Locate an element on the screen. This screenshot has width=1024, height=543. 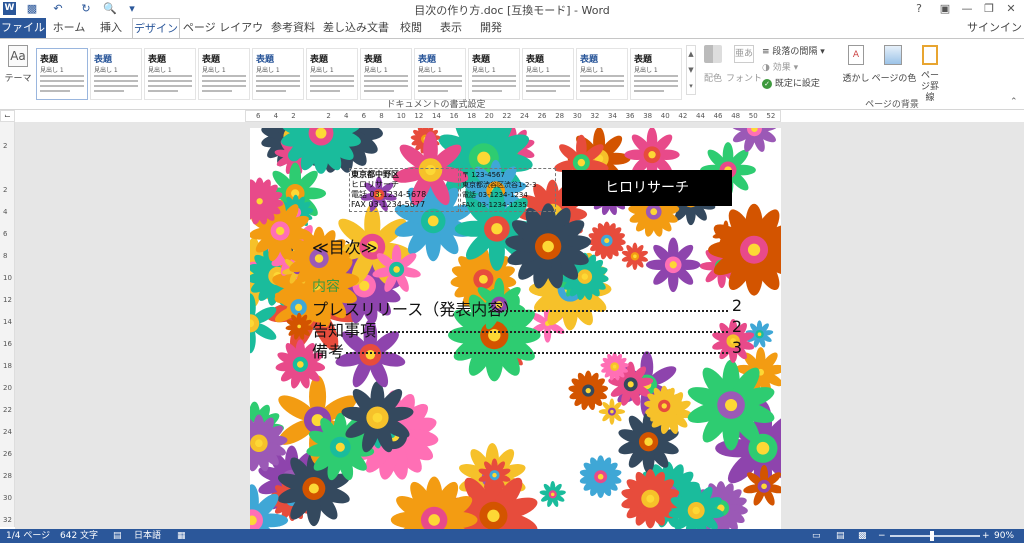
page-borders-button: ページ罫線 is located at coordinates (930, 73).